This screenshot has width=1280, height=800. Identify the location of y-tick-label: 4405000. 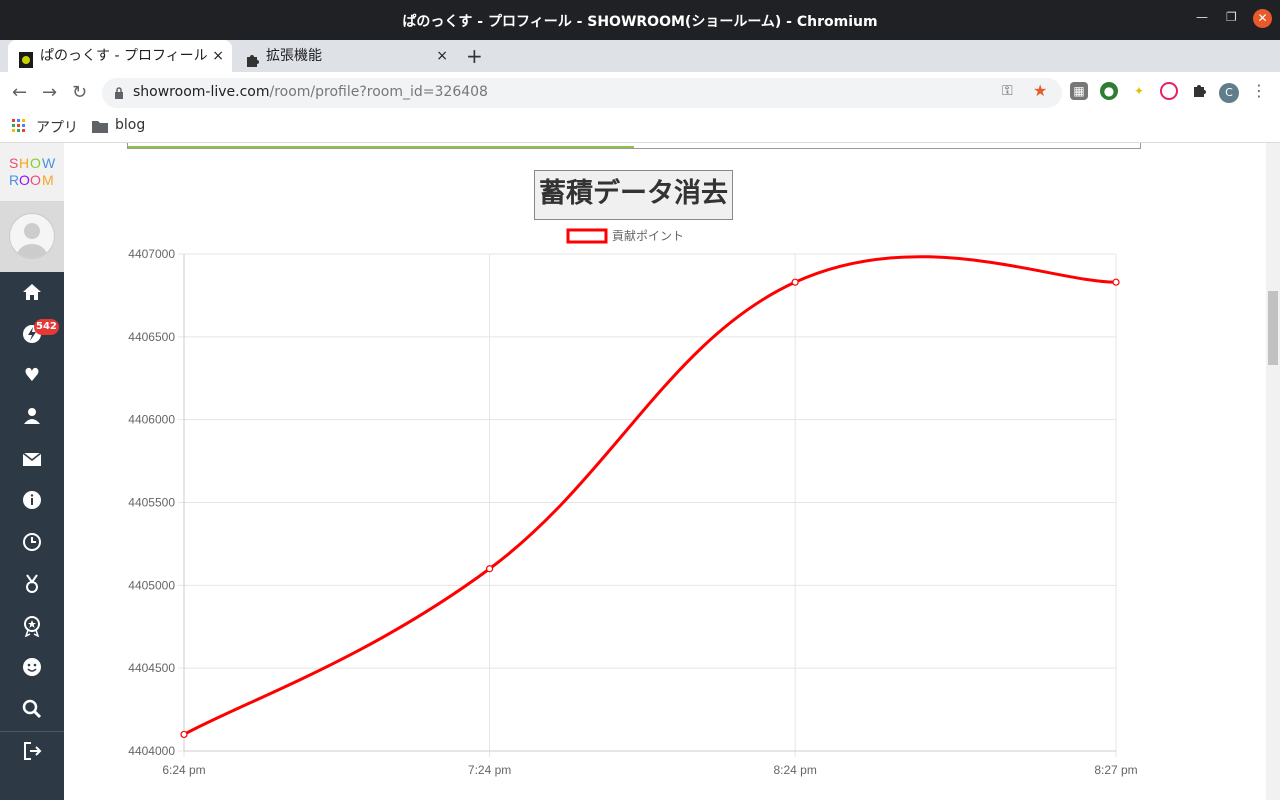
(151, 585).